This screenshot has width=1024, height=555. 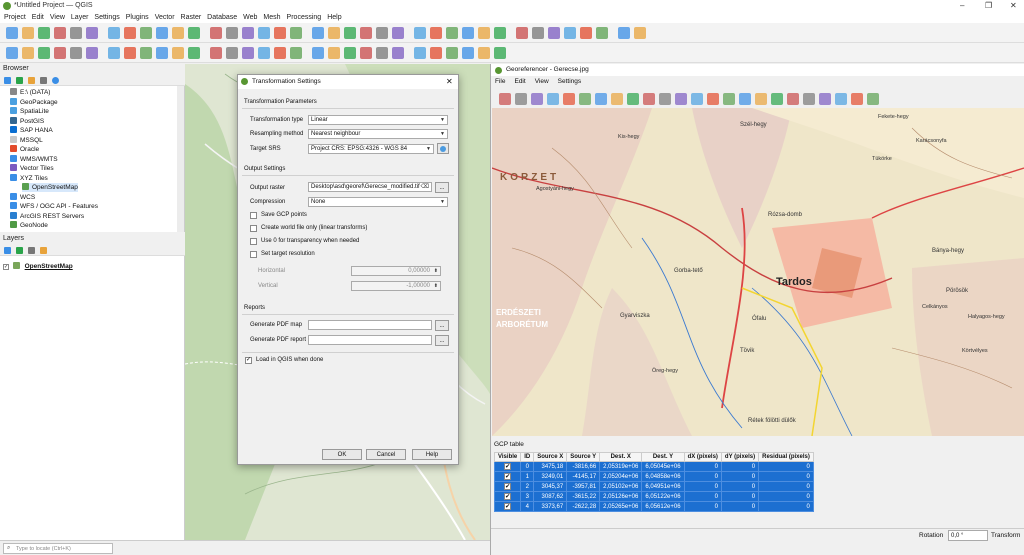 I want to click on gcp-cell: 3045,37, so click(x=550, y=486).